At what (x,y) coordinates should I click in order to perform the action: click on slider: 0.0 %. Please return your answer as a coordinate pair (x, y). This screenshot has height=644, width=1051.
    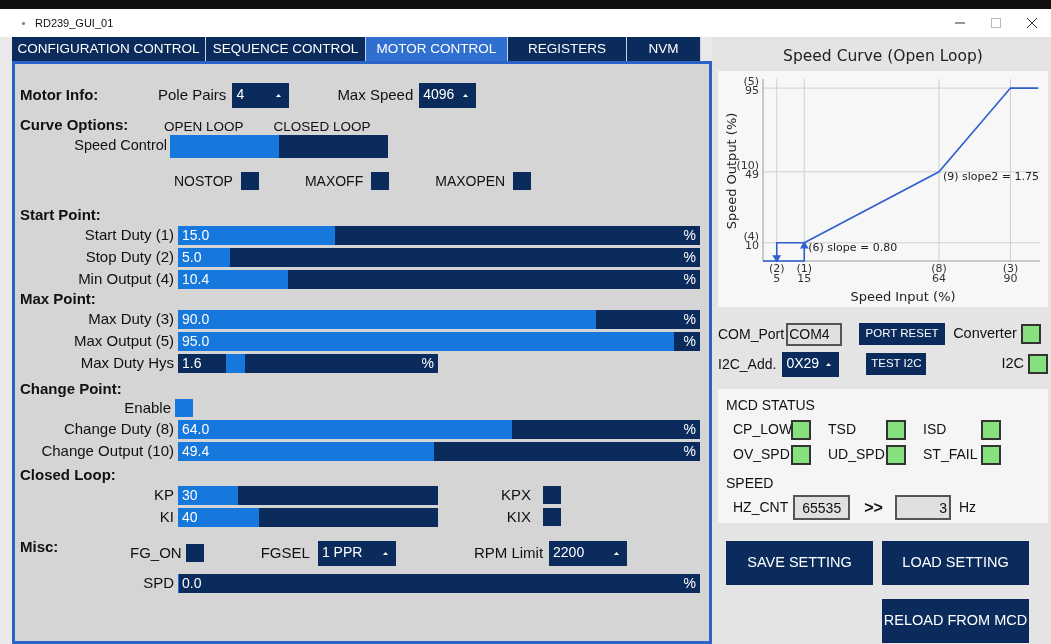
    Looking at the image, I should click on (439, 583).